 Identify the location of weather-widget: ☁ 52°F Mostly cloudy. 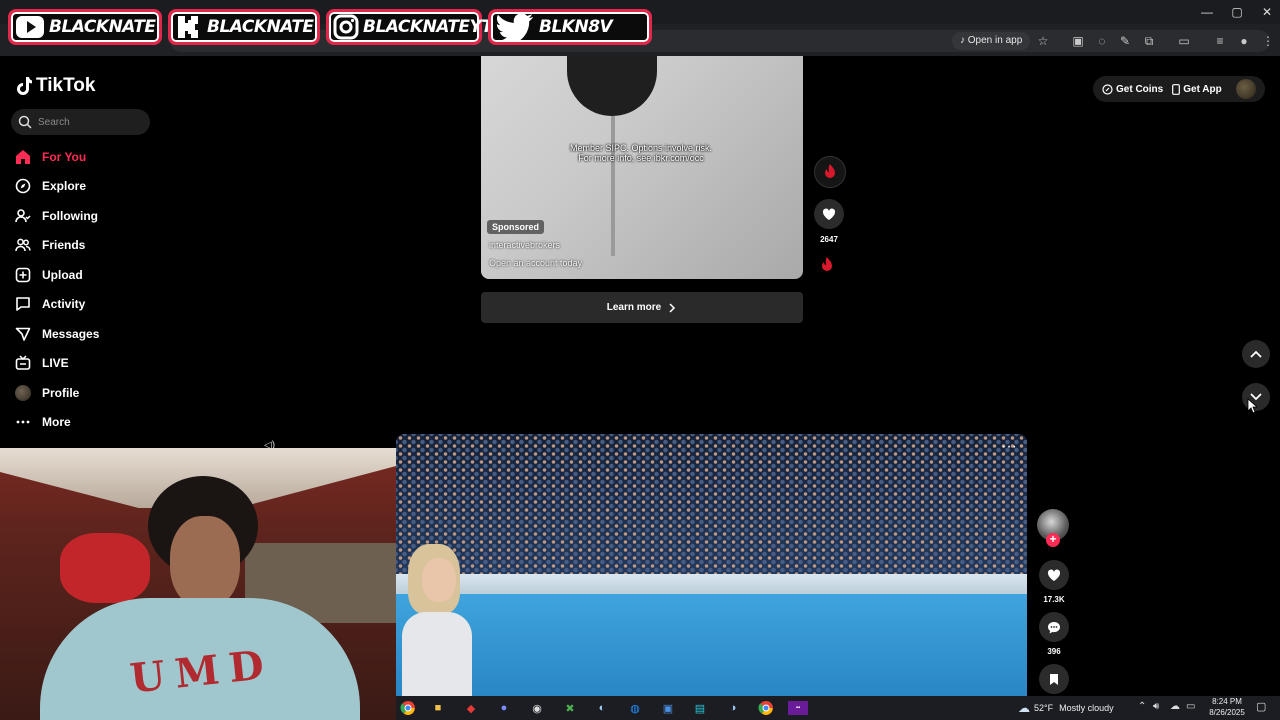
(1066, 708).